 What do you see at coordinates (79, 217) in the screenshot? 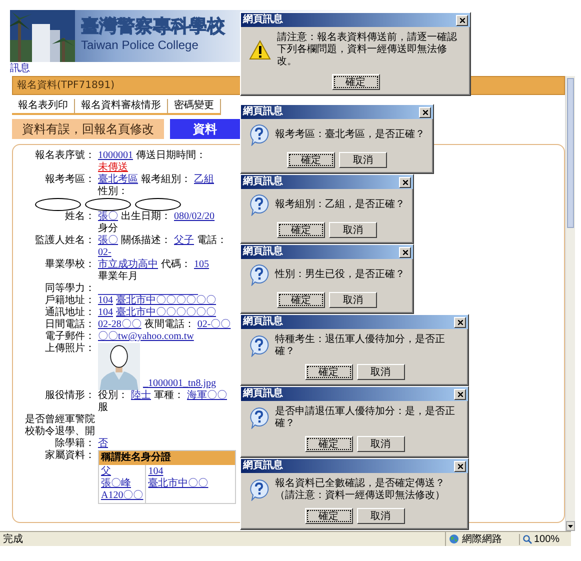
I see `field-label: 姓名：` at bounding box center [79, 217].